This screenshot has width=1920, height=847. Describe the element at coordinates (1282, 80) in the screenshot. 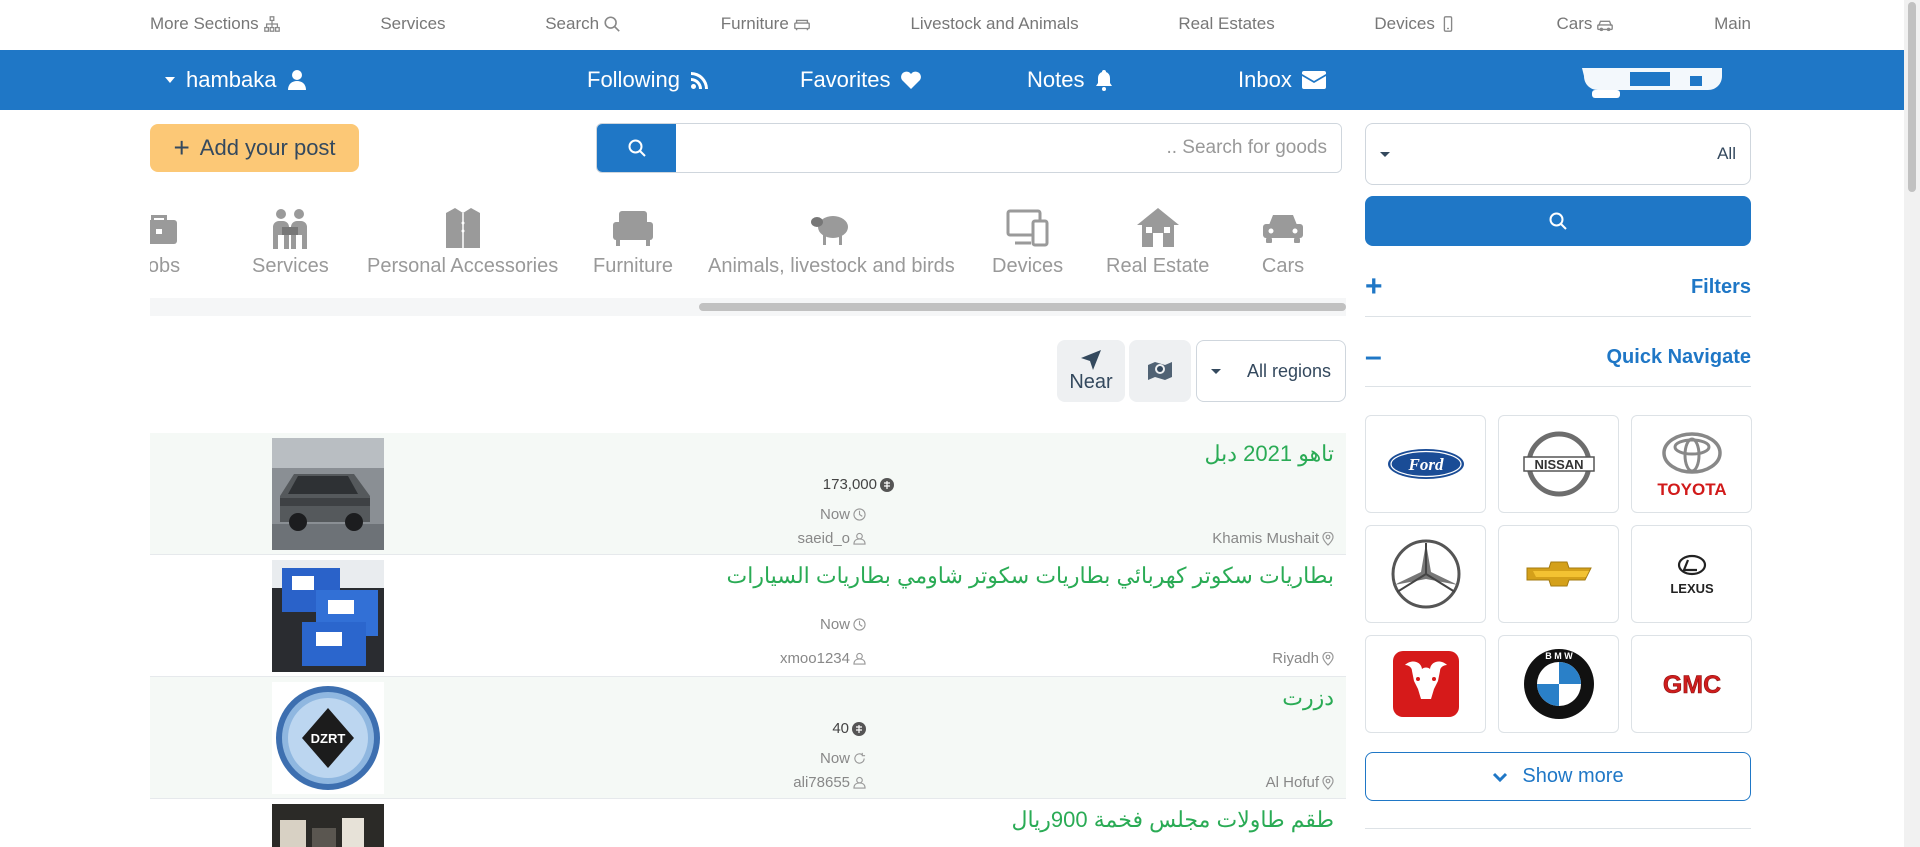

I see `inbox-link: Inbox` at that location.